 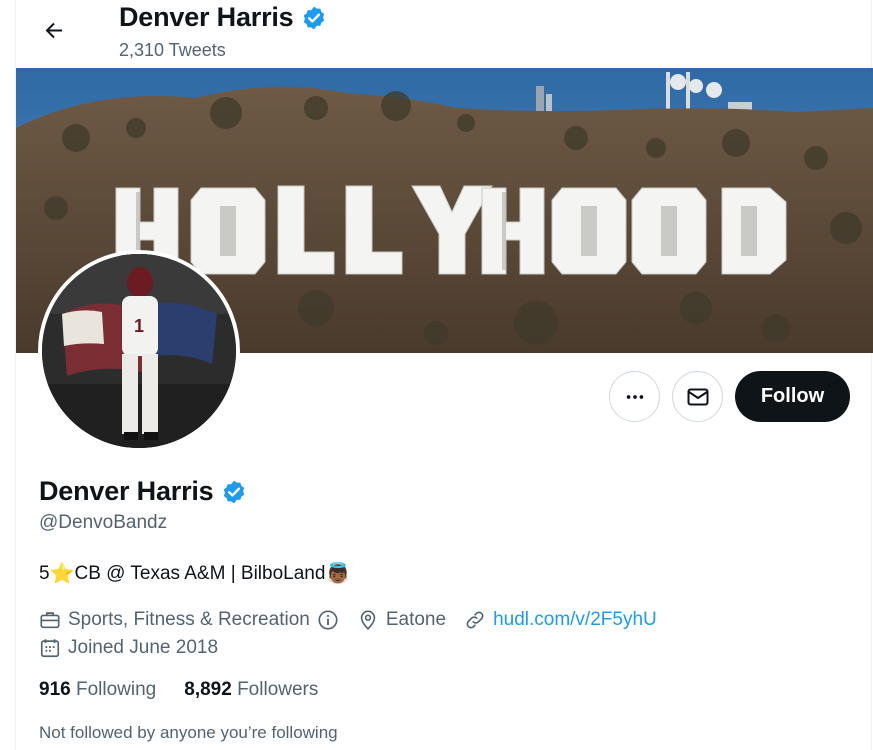 I want to click on profile-avatar: 1, so click(x=139, y=351).